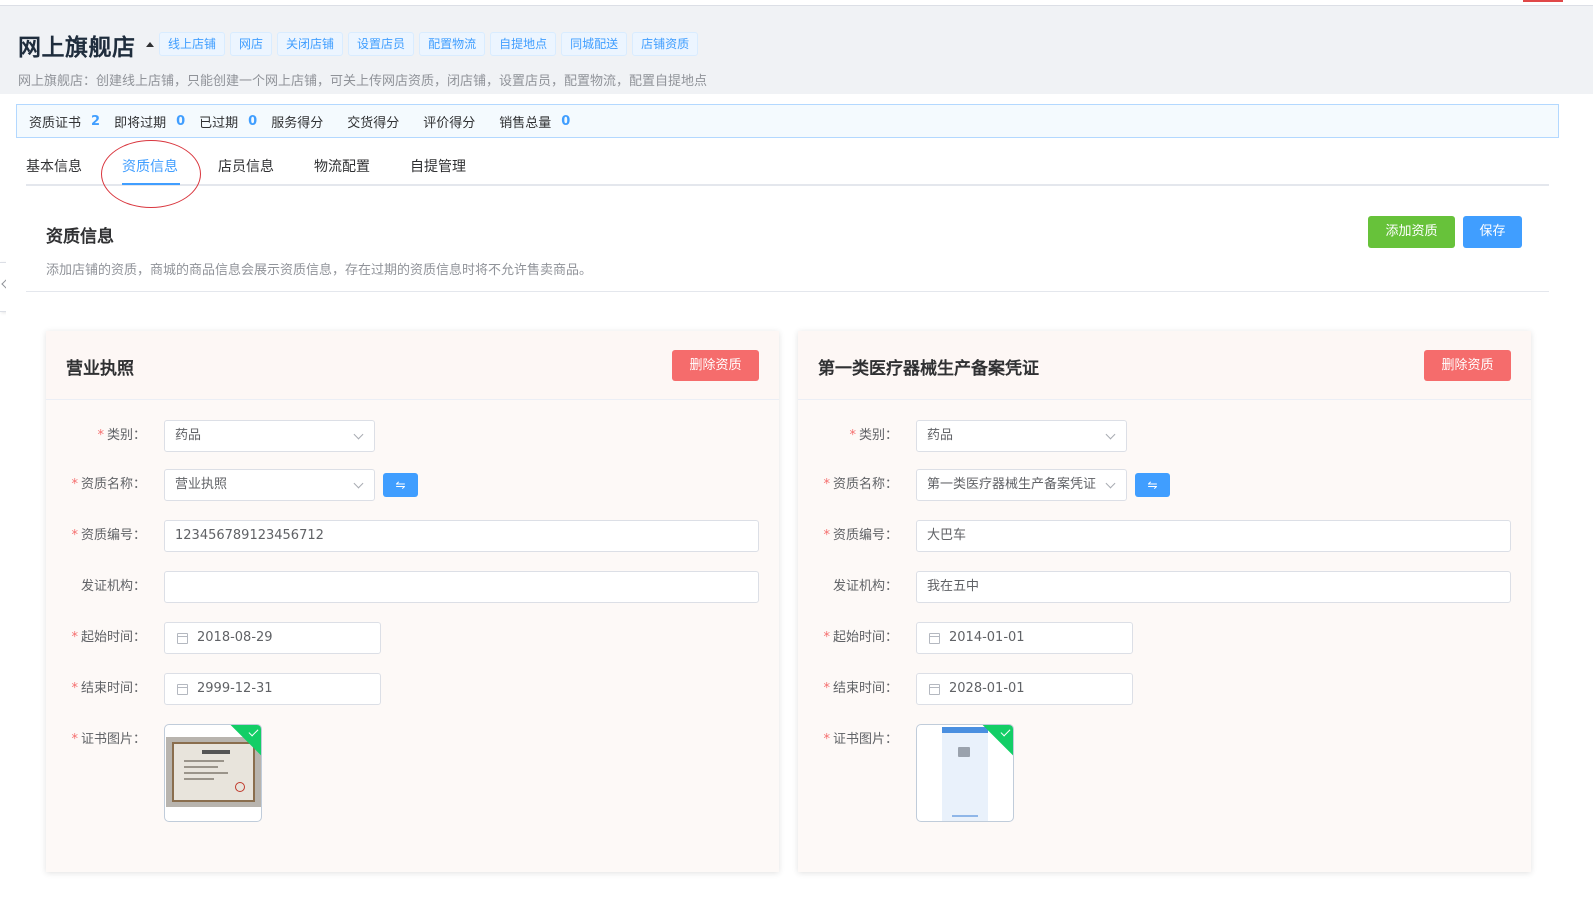 This screenshot has width=1593, height=910. What do you see at coordinates (246, 166) in the screenshot?
I see `tab-staff-info: 店员信息` at bounding box center [246, 166].